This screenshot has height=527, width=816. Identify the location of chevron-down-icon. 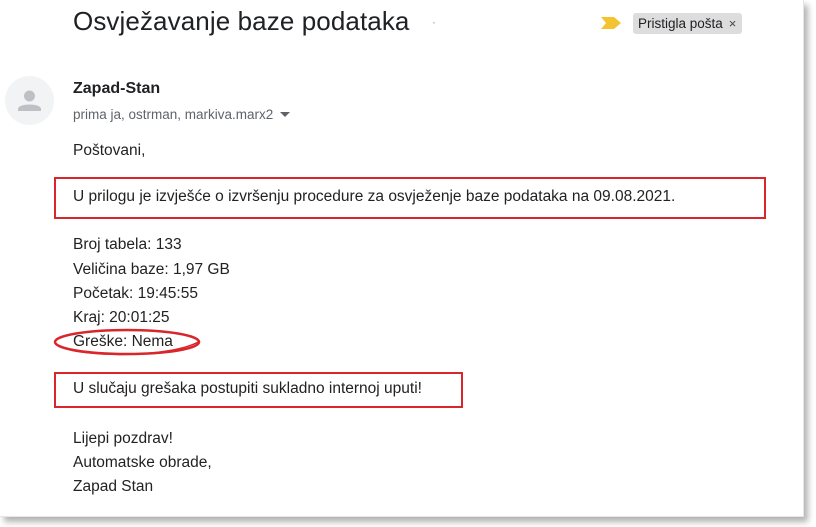
(285, 114).